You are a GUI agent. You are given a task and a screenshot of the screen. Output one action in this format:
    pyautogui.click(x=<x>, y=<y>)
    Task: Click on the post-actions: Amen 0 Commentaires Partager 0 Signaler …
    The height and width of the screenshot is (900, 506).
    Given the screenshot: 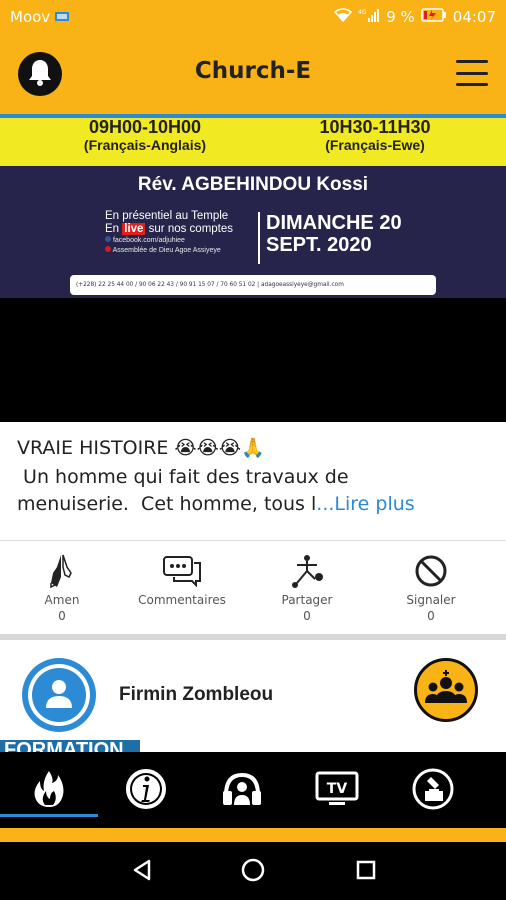 What is the action you would take?
    pyautogui.click(x=253, y=587)
    